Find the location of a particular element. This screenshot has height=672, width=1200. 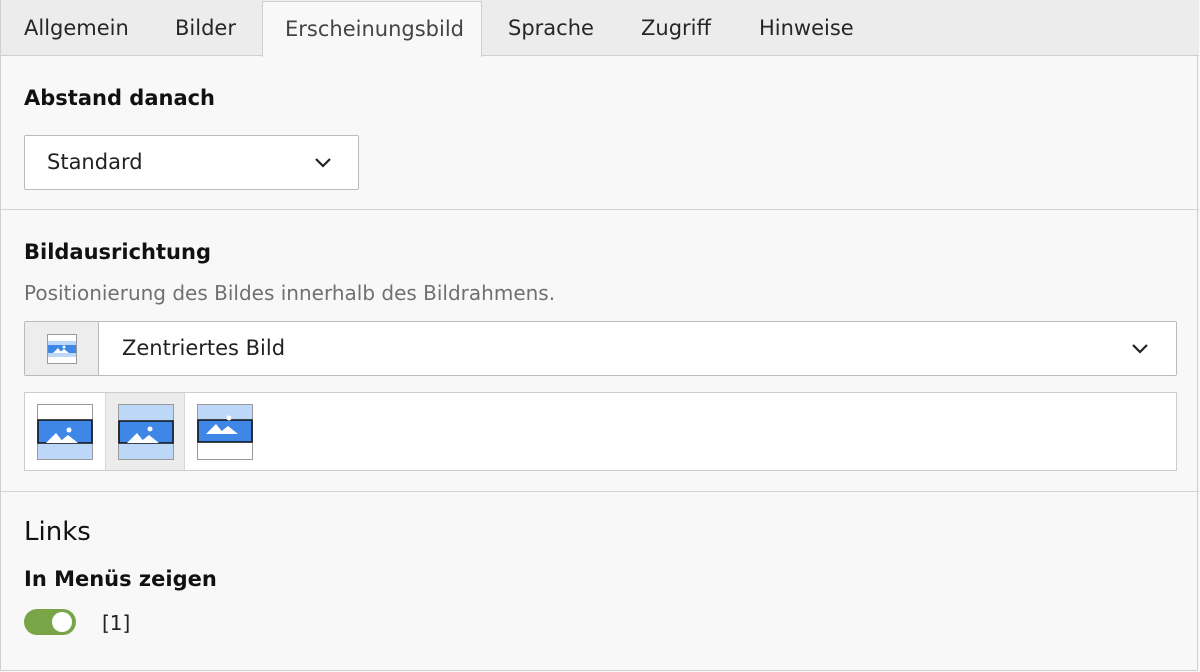

show-in-menus-toggle is located at coordinates (50, 622).